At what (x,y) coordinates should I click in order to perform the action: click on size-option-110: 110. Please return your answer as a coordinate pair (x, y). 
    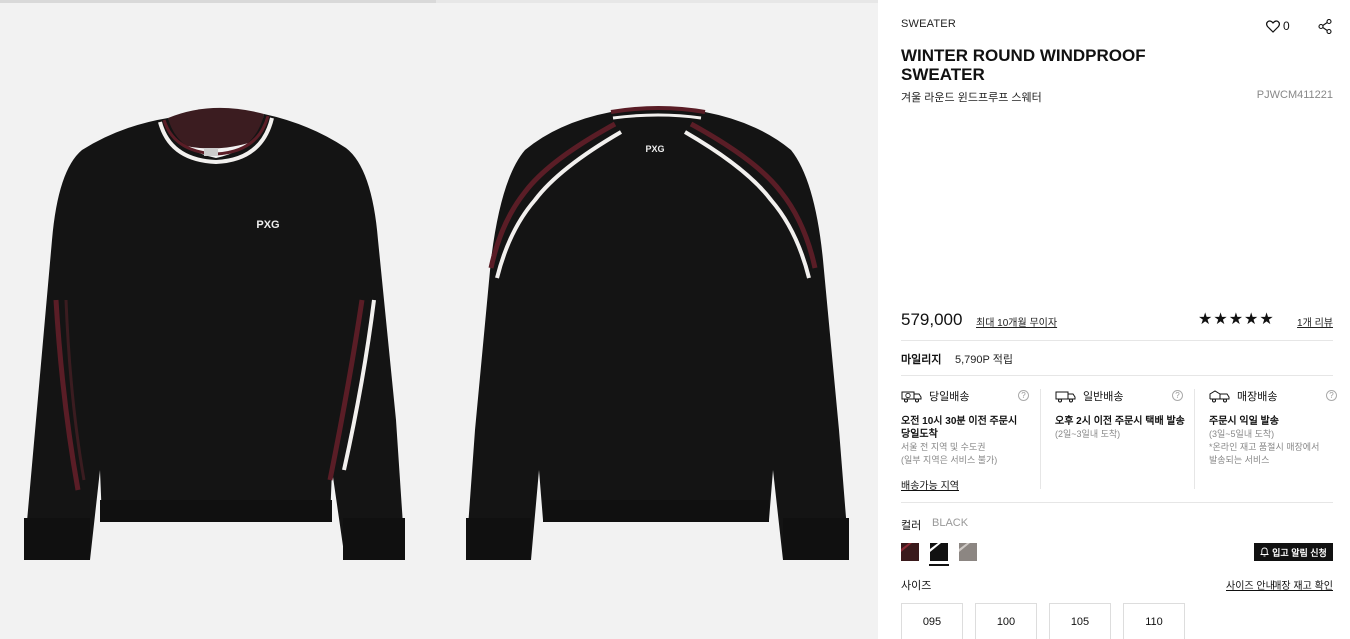
    Looking at the image, I should click on (1154, 621).